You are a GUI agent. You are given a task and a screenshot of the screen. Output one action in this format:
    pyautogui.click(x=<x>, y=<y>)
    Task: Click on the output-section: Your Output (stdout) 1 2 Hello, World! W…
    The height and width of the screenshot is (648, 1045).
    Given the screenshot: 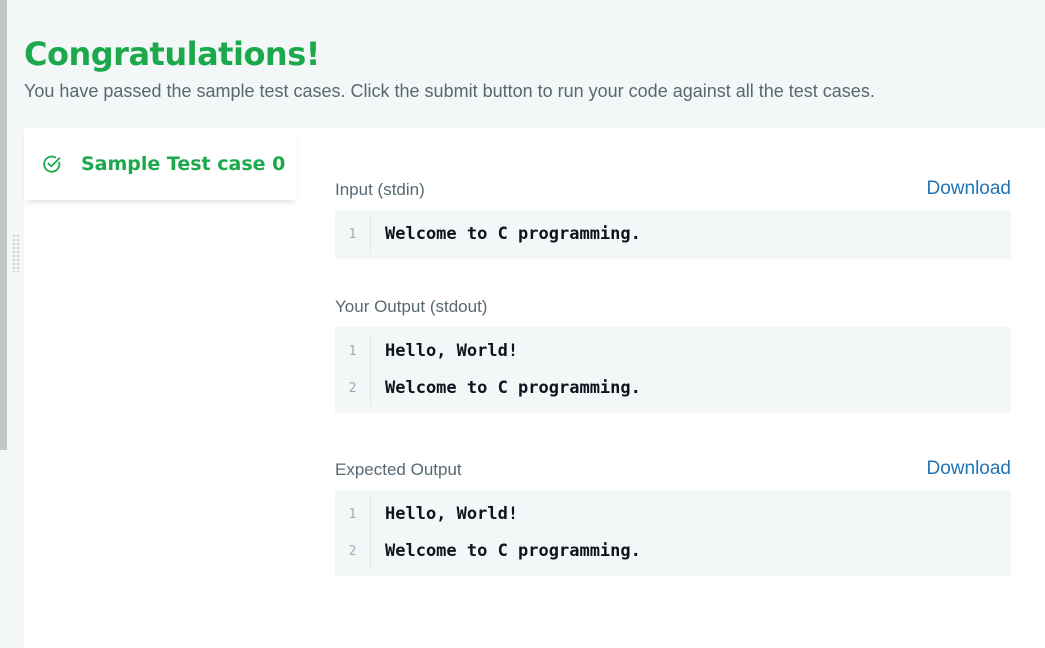 What is the action you would take?
    pyautogui.click(x=673, y=353)
    